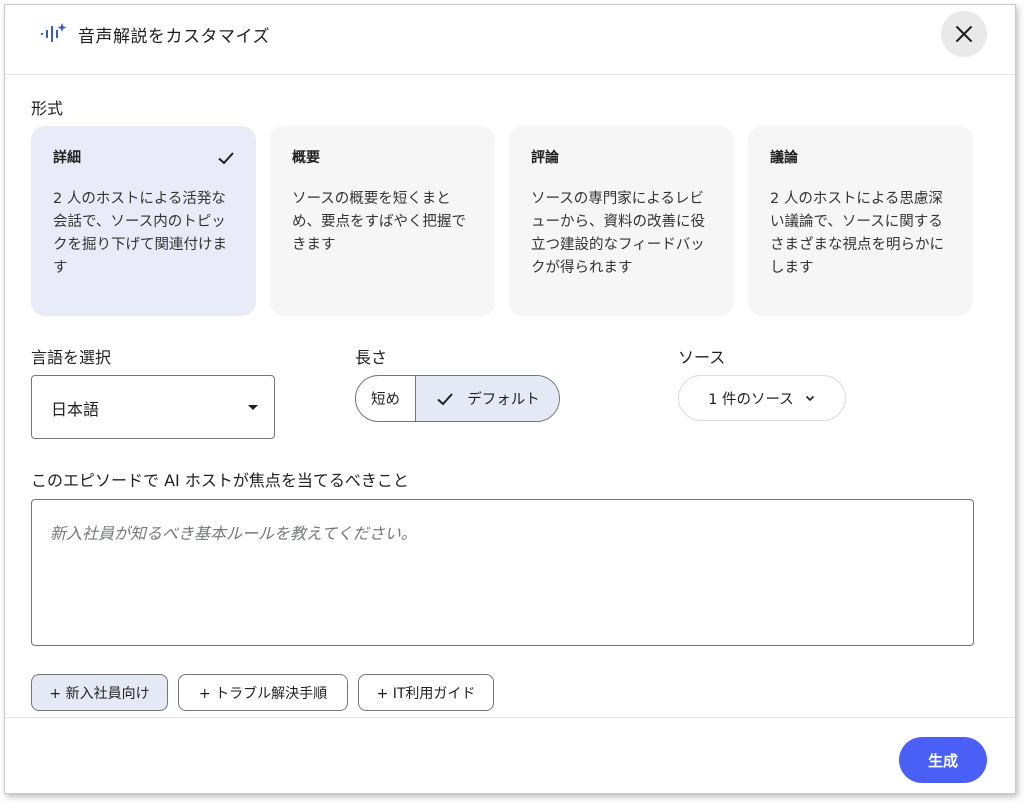 The image size is (1024, 803). Describe the element at coordinates (153, 407) in the screenshot. I see `language-select: 日本語` at that location.